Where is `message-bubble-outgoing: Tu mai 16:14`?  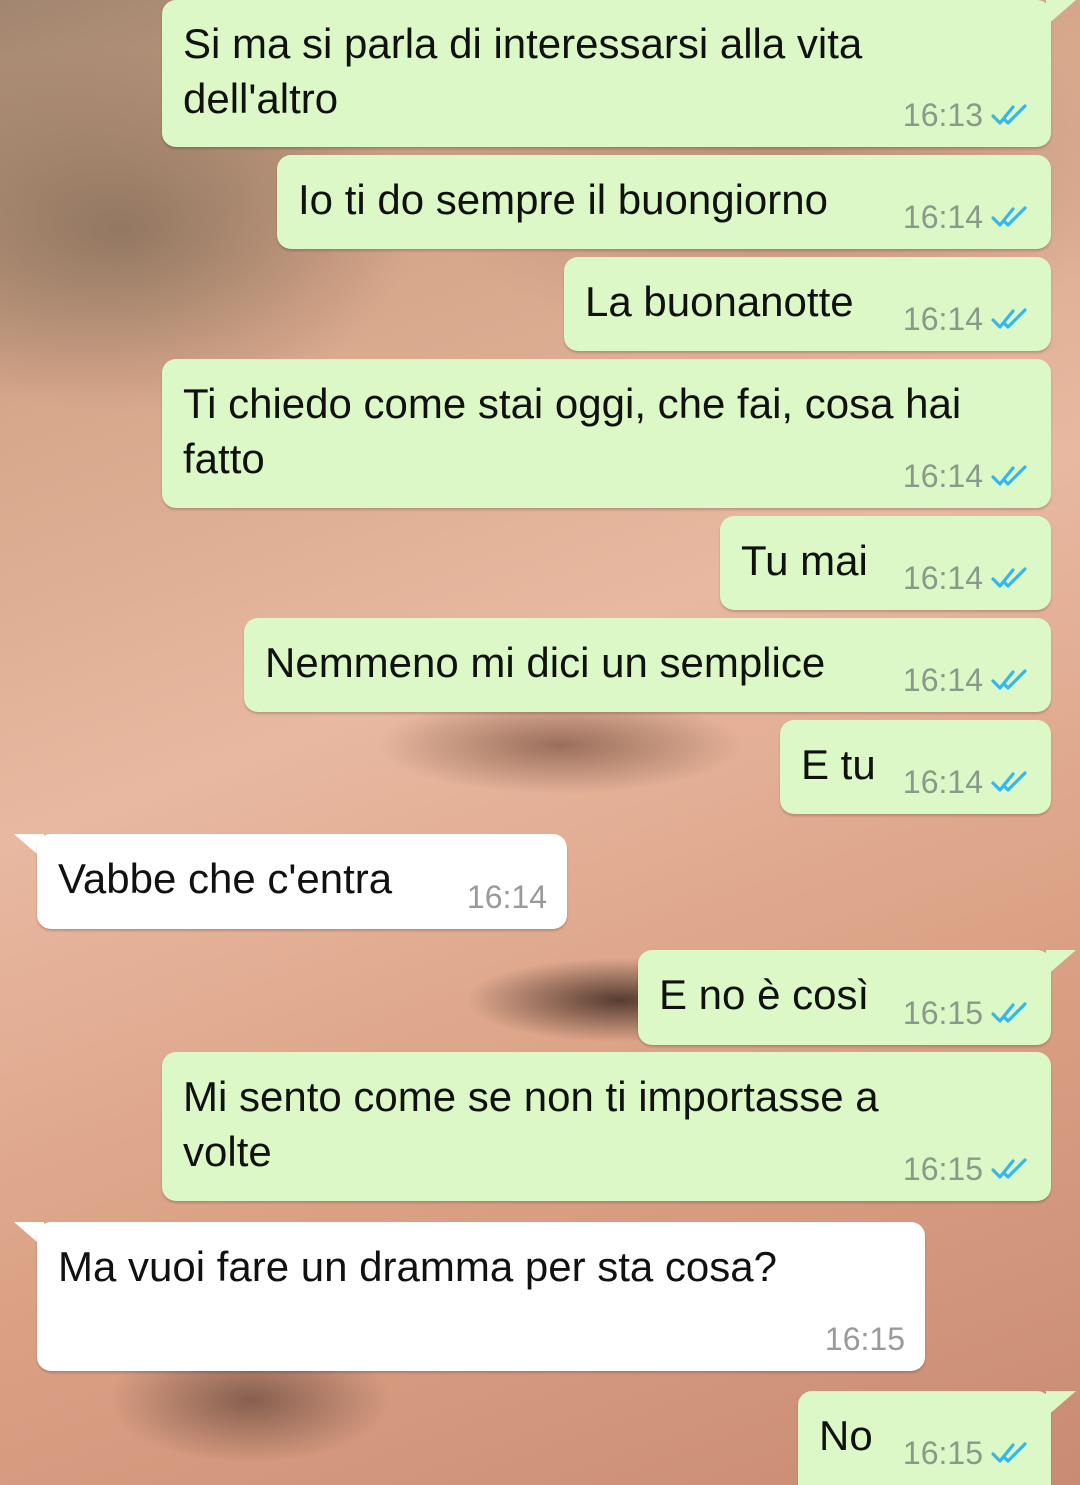
message-bubble-outgoing: Tu mai 16:14 is located at coordinates (885, 563).